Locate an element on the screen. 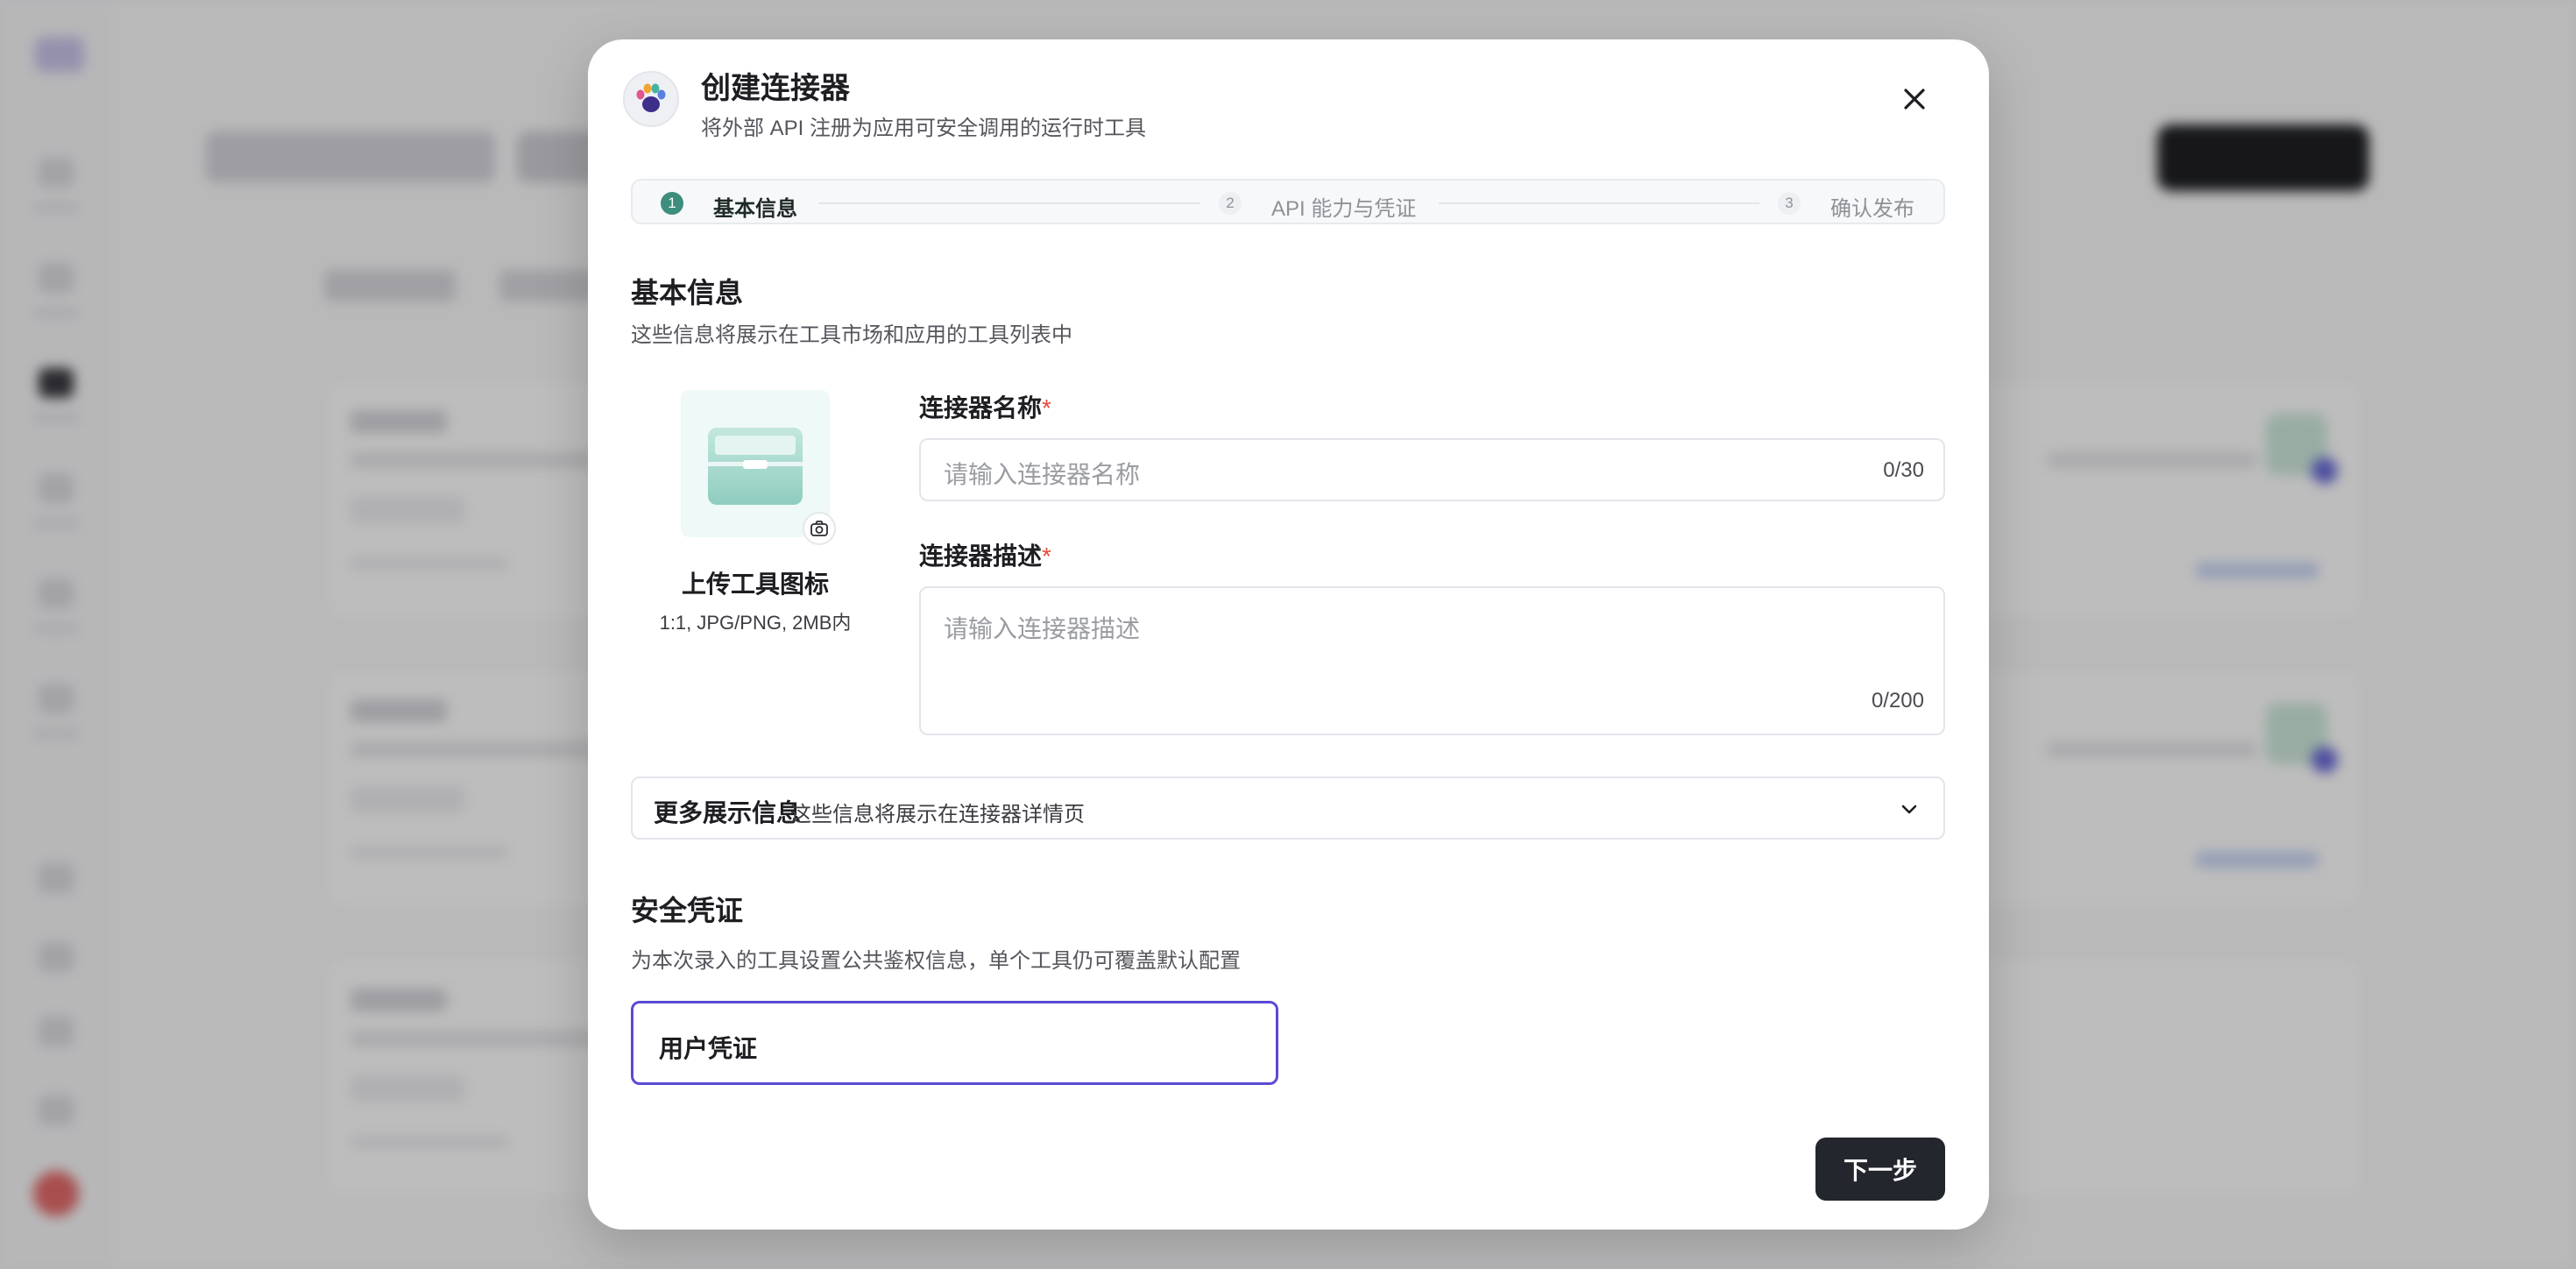 The width and height of the screenshot is (2576, 1269). upload-icon-title: 上传工具图标 is located at coordinates (755, 584).